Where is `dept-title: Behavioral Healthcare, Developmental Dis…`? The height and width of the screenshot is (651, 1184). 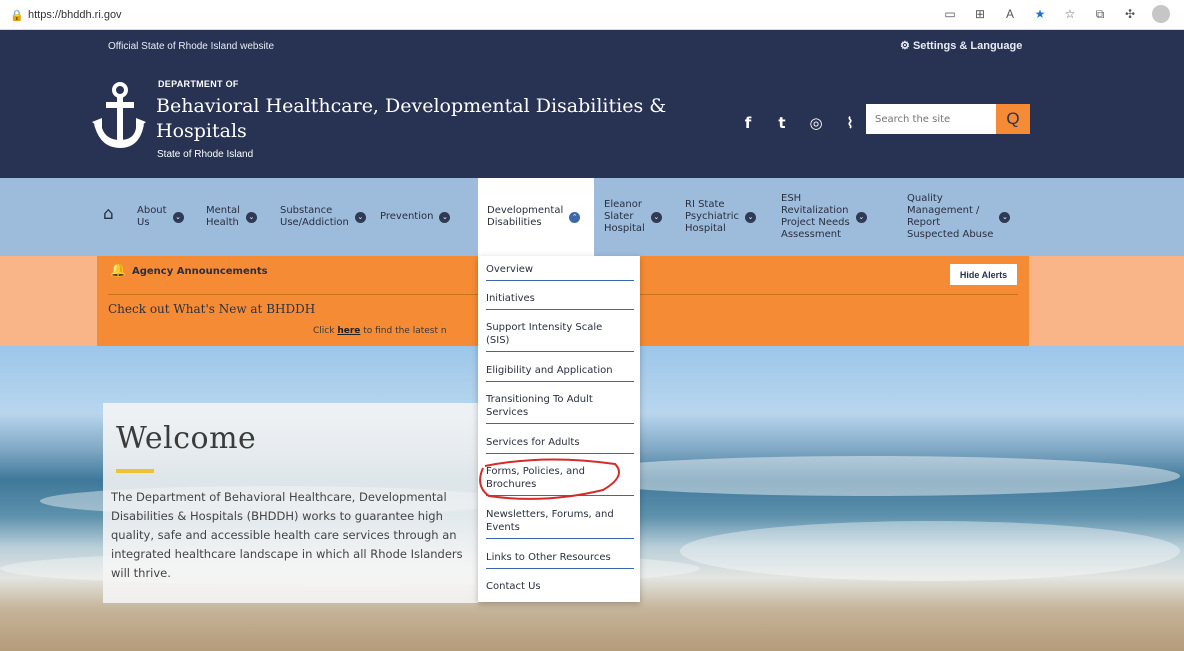
dept-title: Behavioral Healthcare, Developmental Dis… is located at coordinates (436, 119).